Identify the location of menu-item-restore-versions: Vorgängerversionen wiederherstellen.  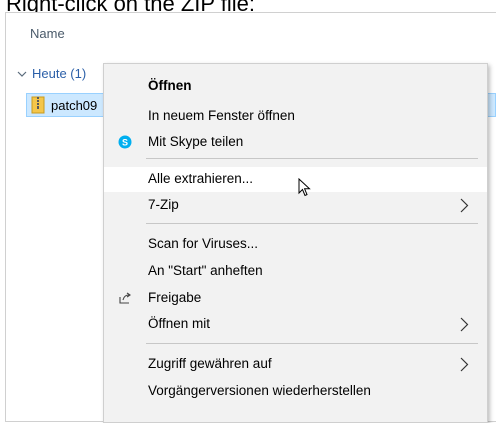
(295, 391).